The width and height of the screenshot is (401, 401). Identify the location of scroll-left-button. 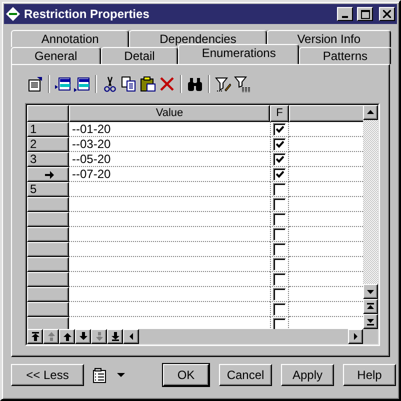
(131, 336).